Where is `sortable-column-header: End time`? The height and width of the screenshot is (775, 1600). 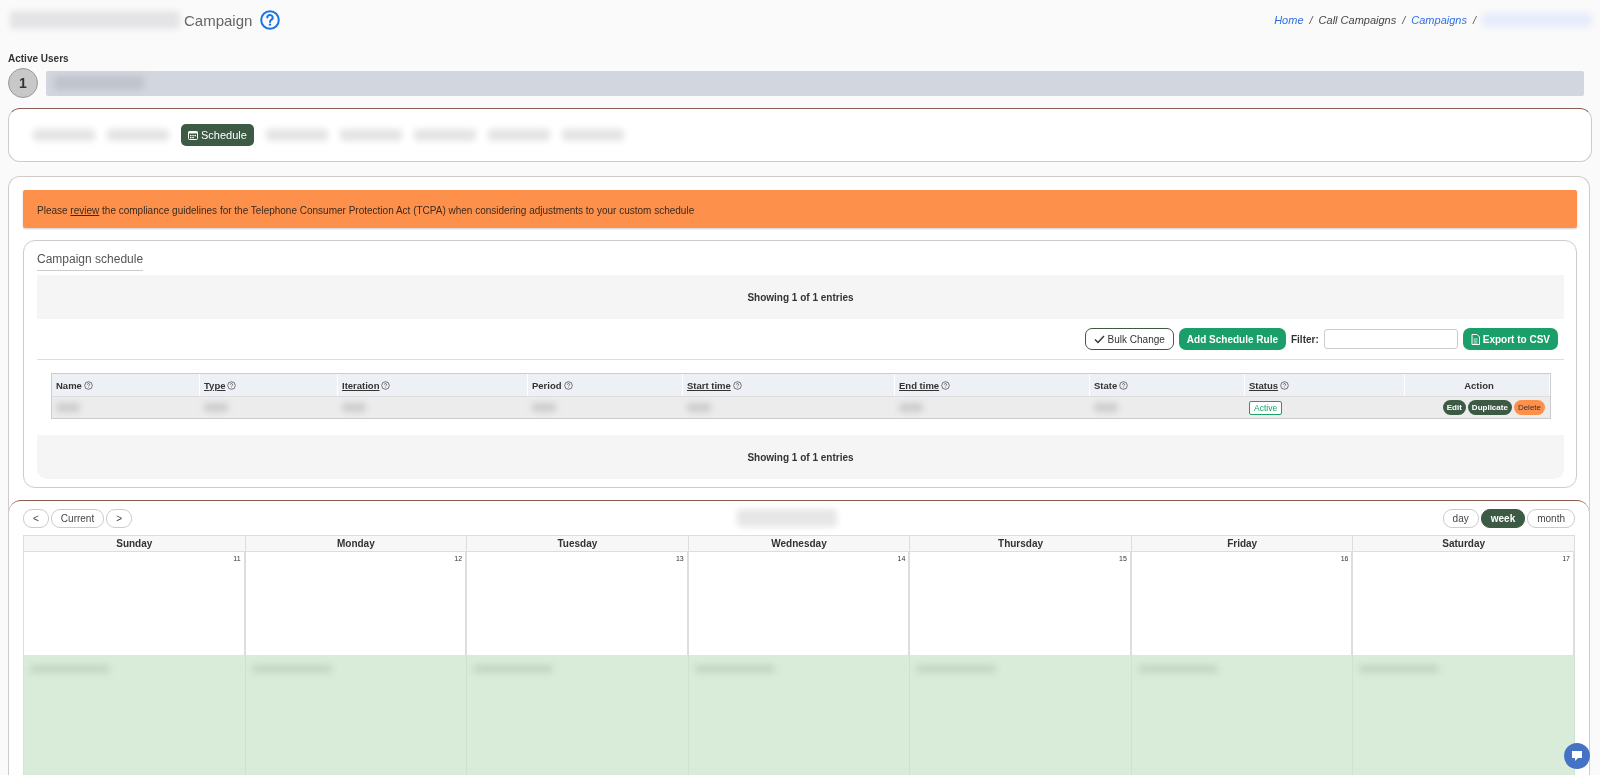
sortable-column-header: End time is located at coordinates (919, 385).